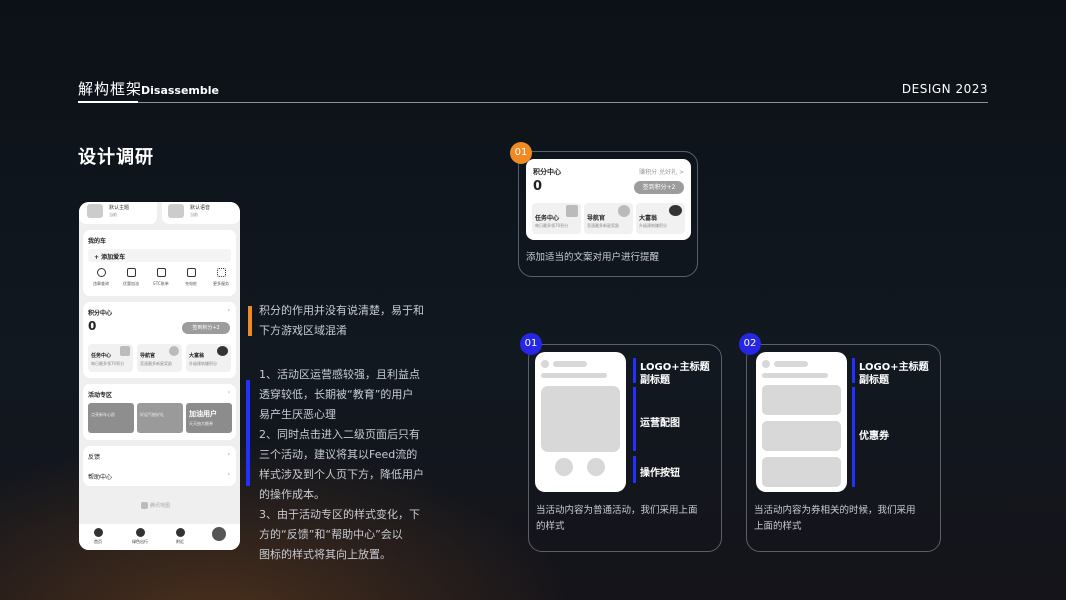  Describe the element at coordinates (160, 418) in the screenshot. I see `activity-banner-2: 好运气抽好礼` at that location.